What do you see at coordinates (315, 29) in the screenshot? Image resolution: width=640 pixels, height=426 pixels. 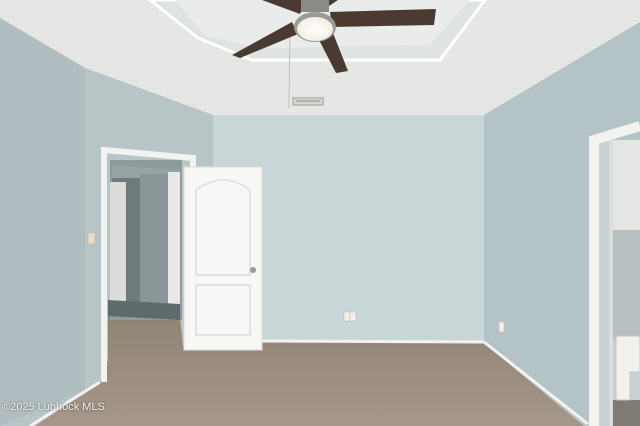 I see `fan-light` at bounding box center [315, 29].